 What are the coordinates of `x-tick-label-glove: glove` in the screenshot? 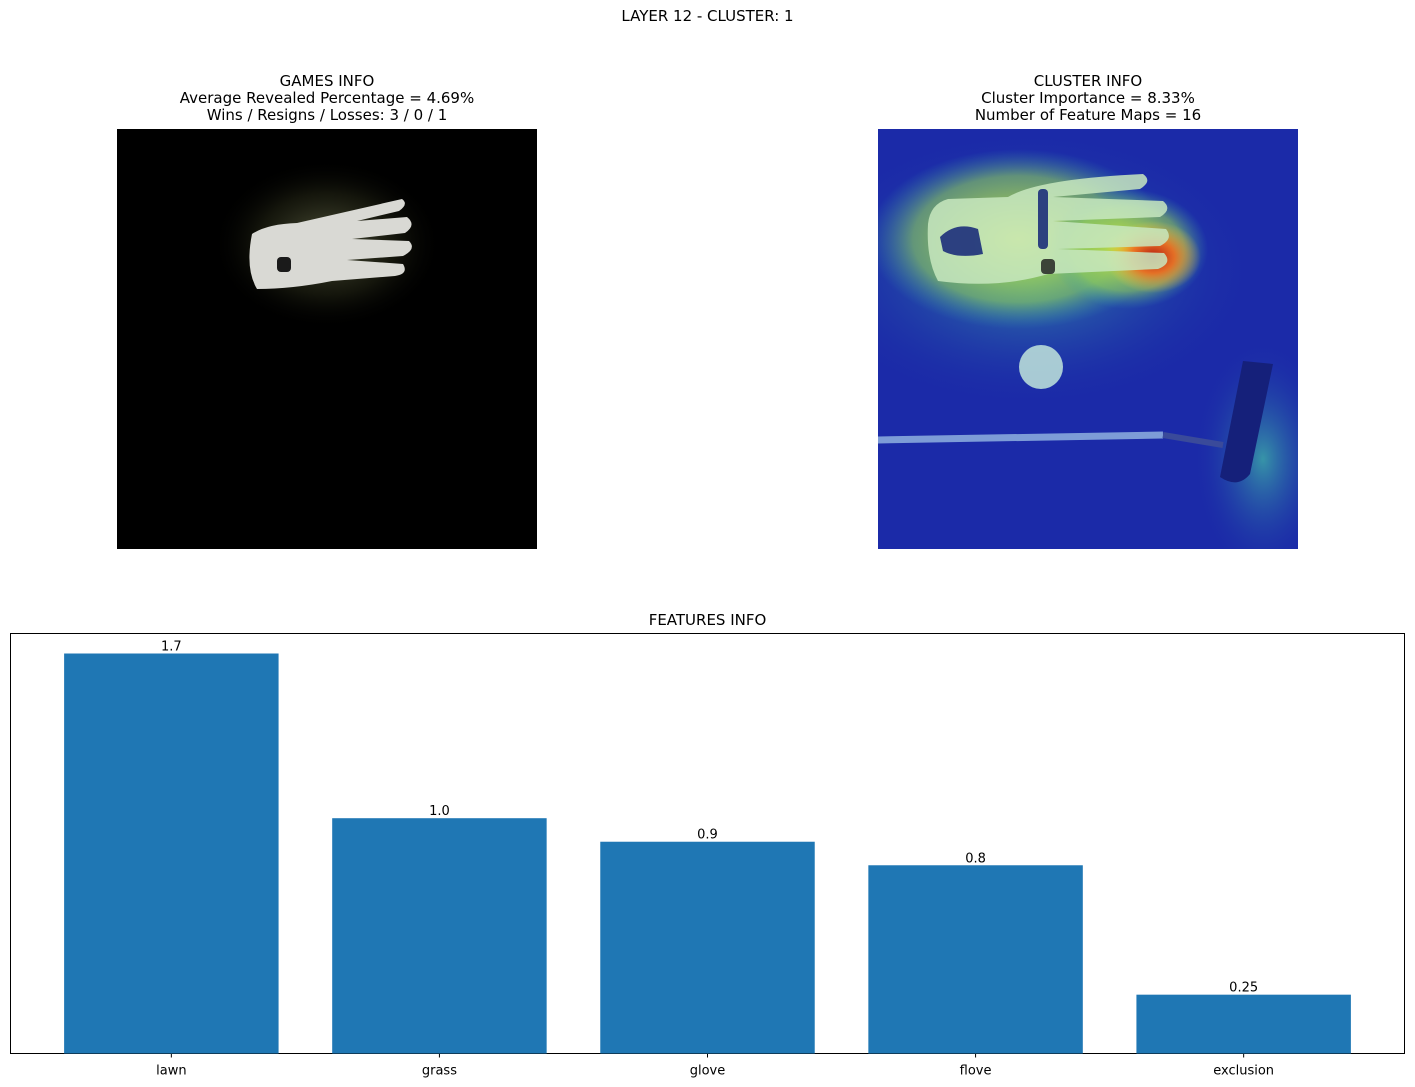 It's located at (708, 1071).